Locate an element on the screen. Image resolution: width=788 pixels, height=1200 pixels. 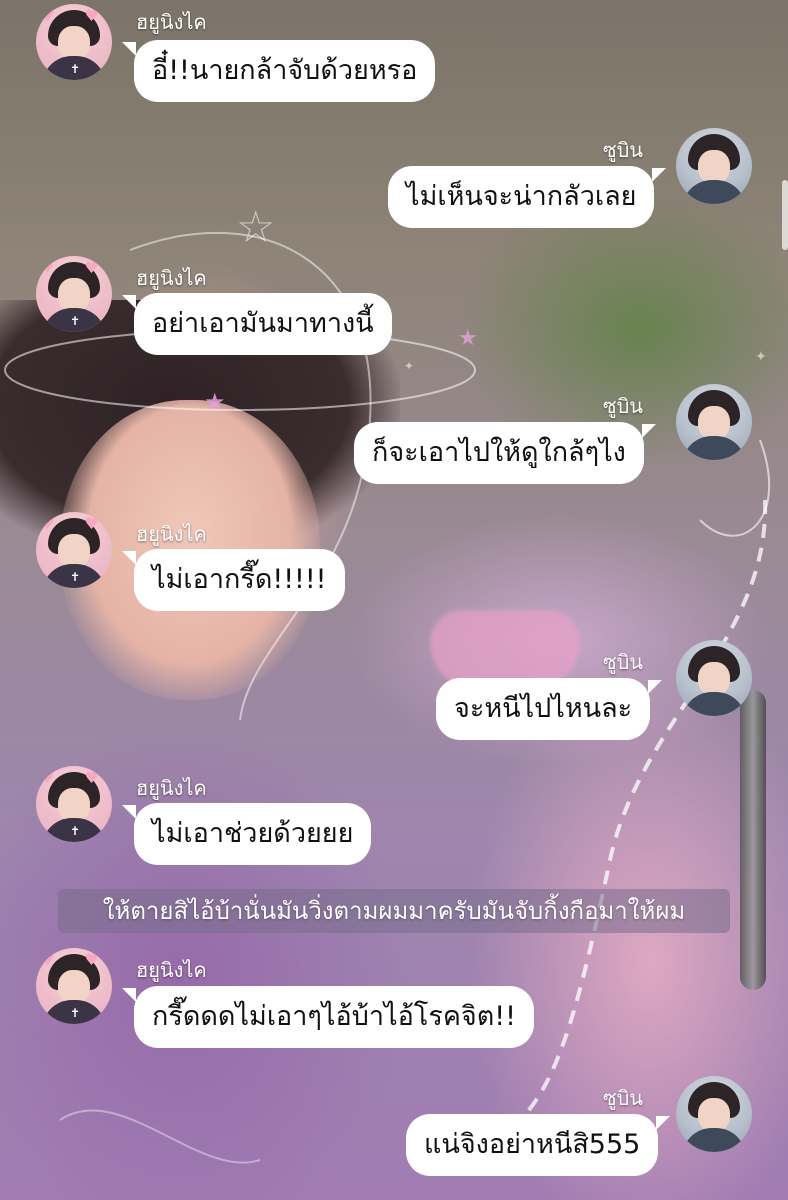
chat-bubble: จะหนีไปไหนละ is located at coordinates (549, 709).